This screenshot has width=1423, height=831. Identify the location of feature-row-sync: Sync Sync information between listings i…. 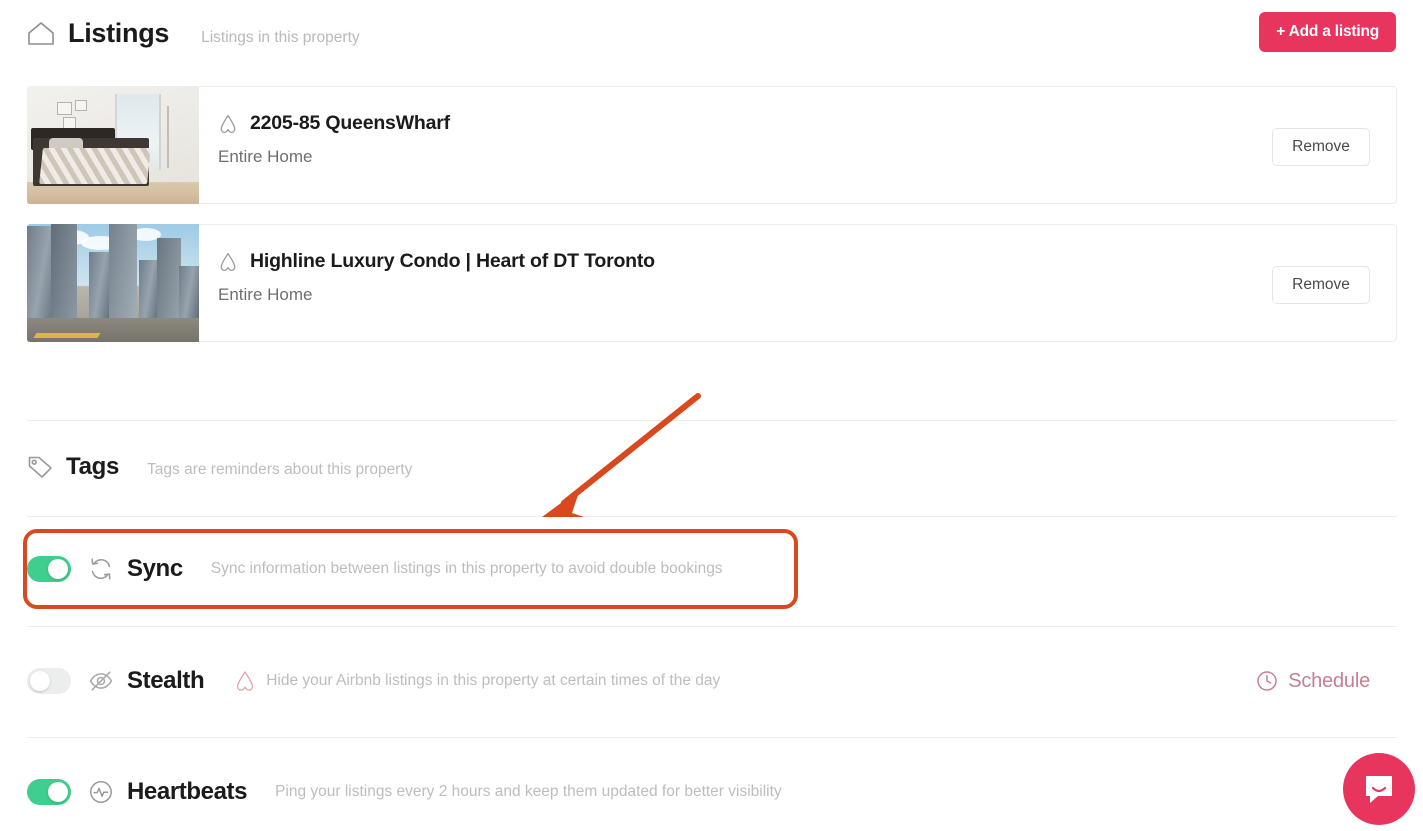
(712, 569).